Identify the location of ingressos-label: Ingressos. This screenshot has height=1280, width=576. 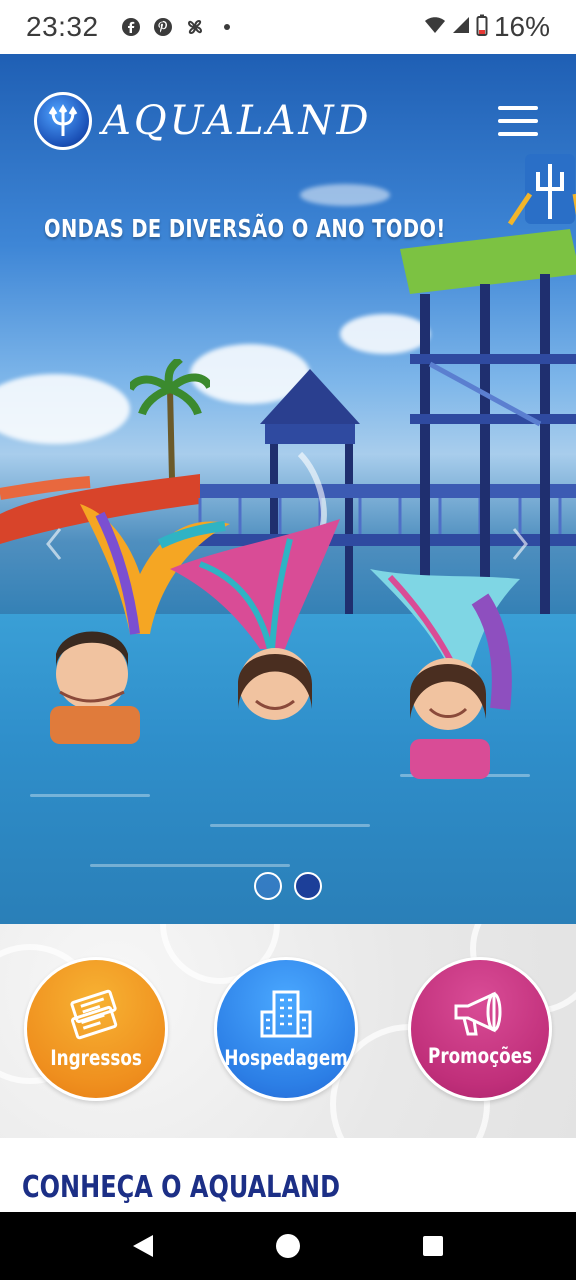
(96, 1058).